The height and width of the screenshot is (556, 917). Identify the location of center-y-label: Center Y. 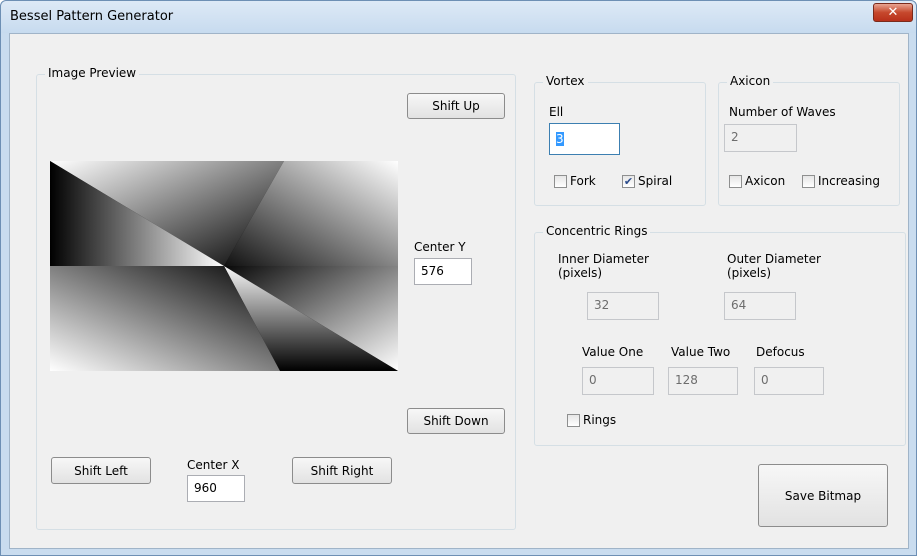
(440, 247).